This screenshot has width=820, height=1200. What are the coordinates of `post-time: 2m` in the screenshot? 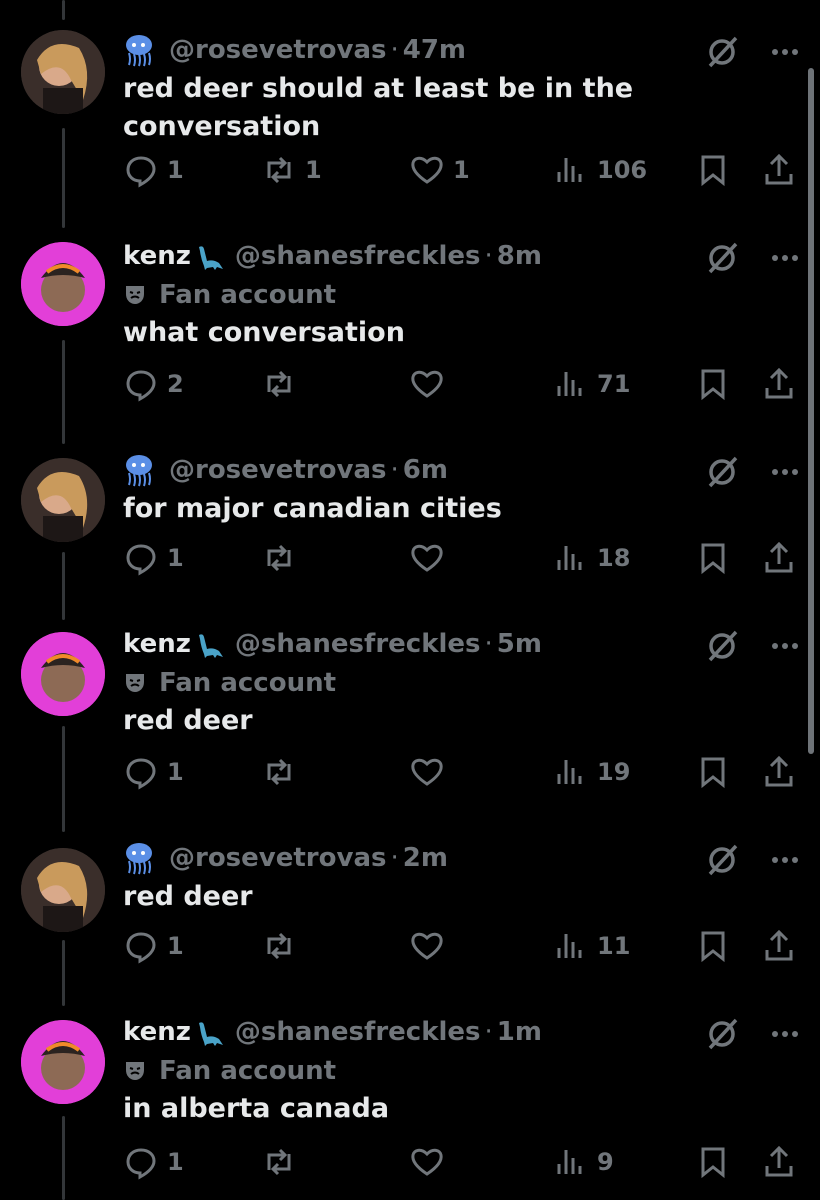 It's located at (425, 858).